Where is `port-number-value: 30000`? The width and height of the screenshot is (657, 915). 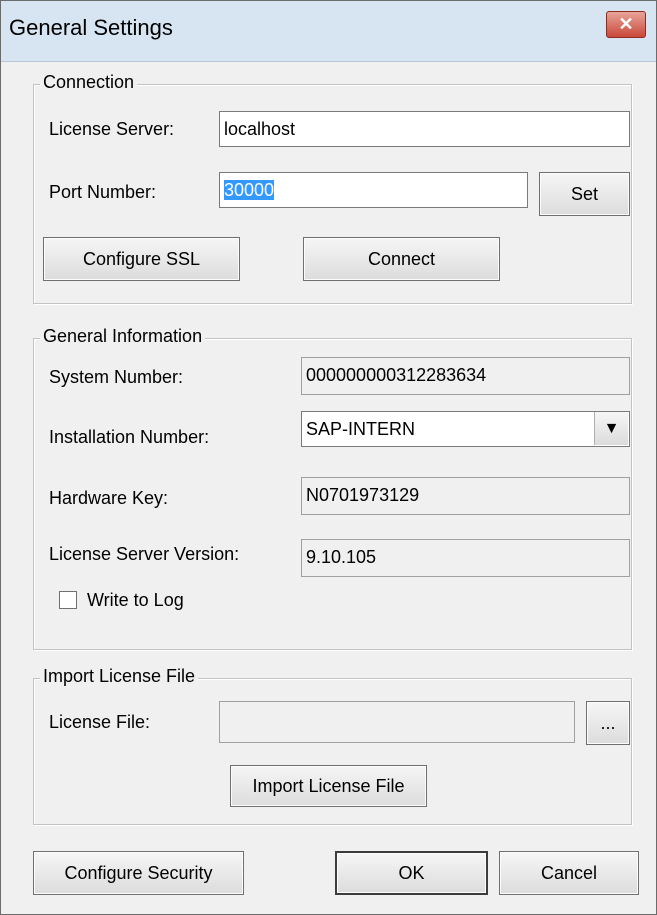
port-number-value: 30000 is located at coordinates (249, 190).